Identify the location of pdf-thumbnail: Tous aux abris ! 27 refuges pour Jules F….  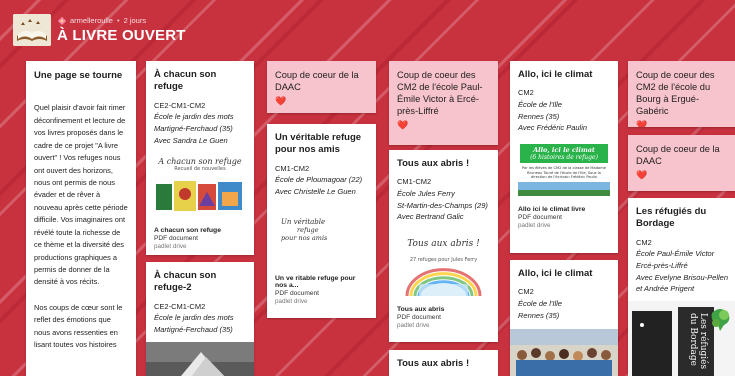
(443, 265).